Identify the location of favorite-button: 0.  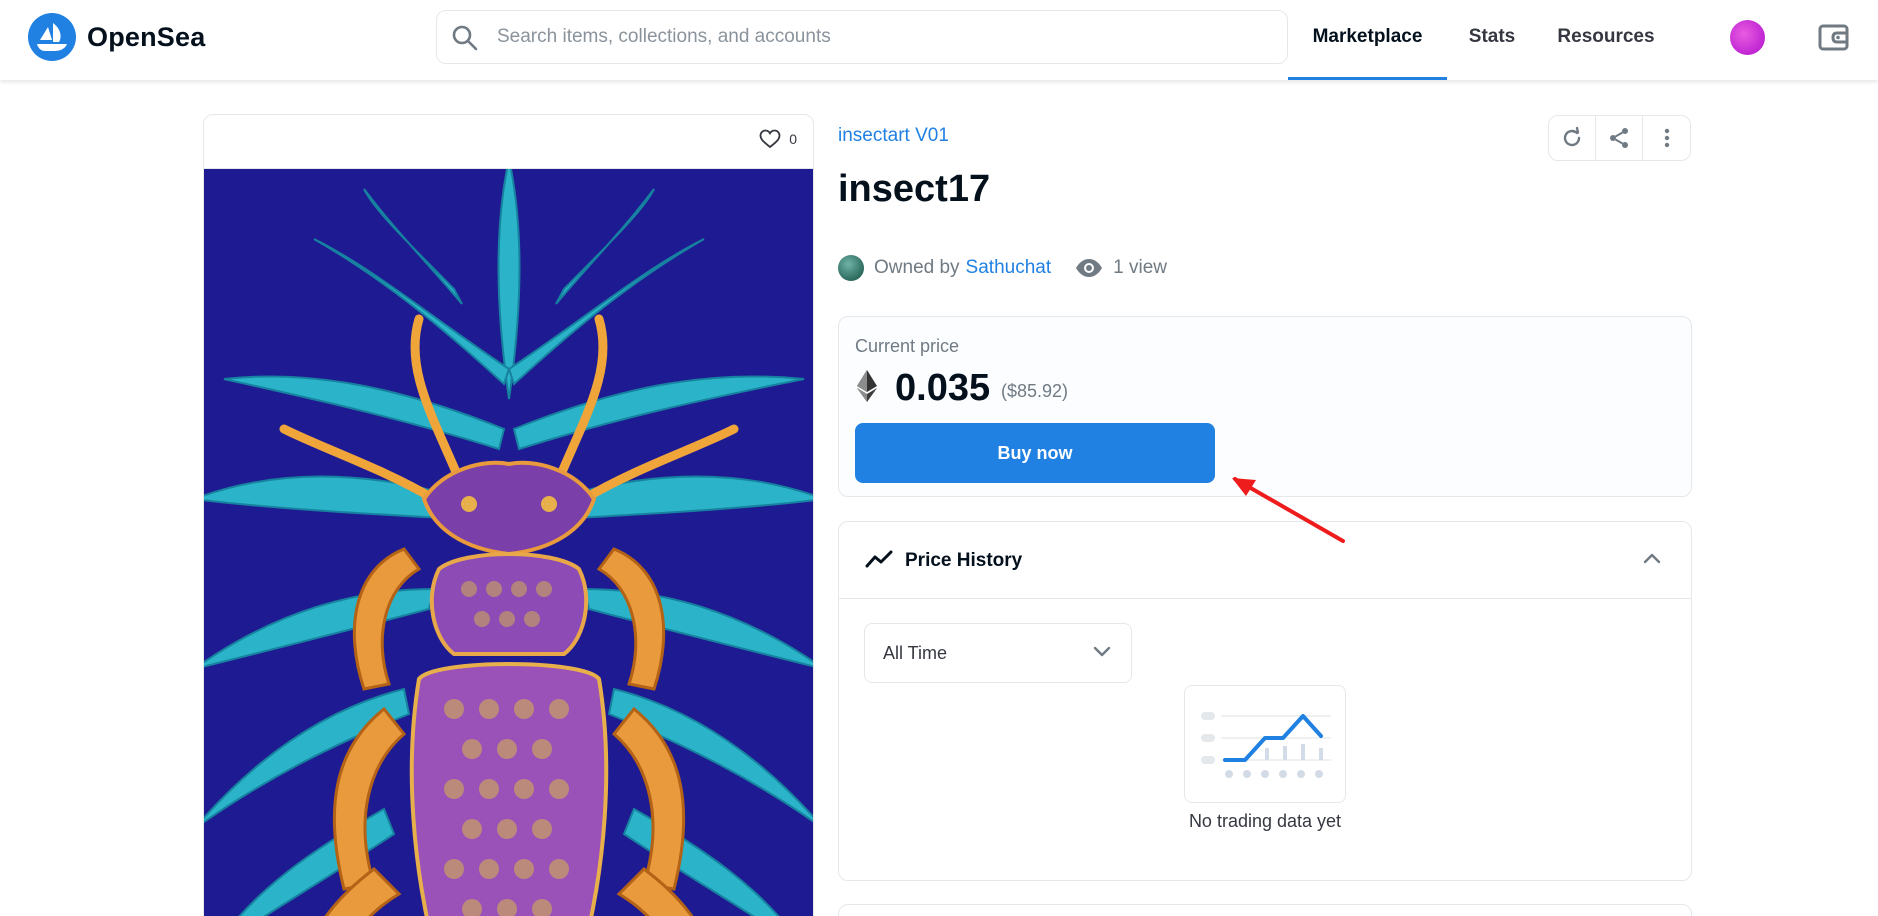
(778, 139).